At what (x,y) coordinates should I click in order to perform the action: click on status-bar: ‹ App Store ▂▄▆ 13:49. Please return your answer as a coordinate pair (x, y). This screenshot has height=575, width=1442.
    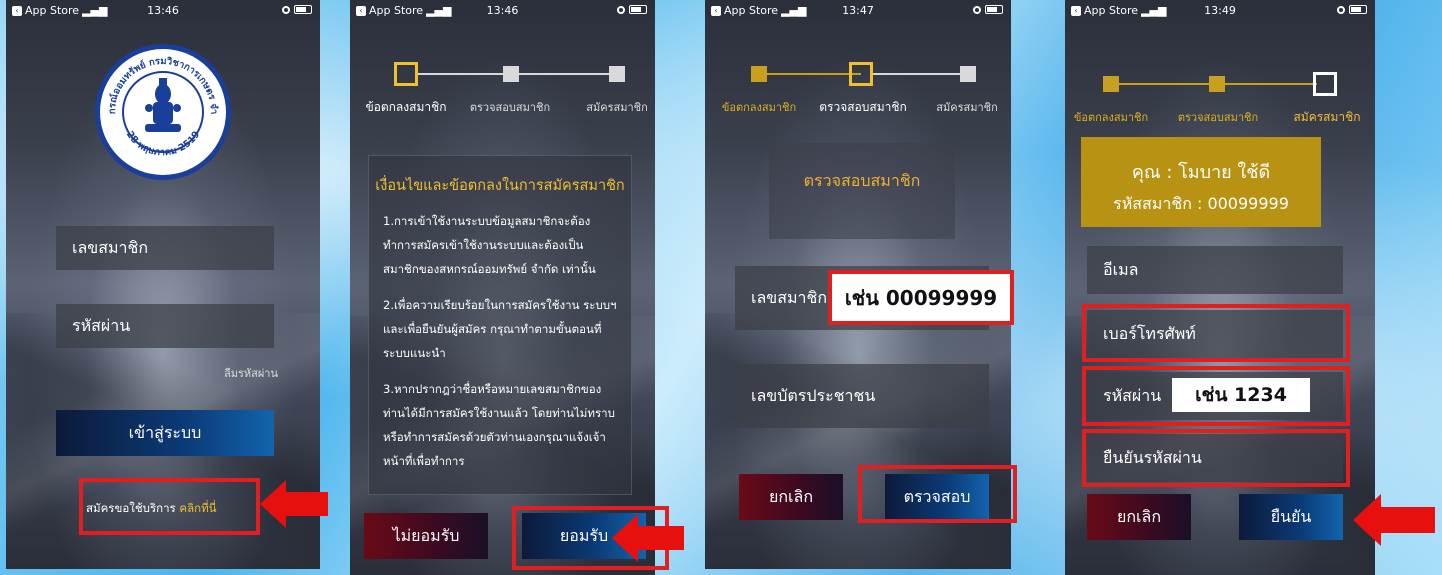
    Looking at the image, I should click on (1220, 11).